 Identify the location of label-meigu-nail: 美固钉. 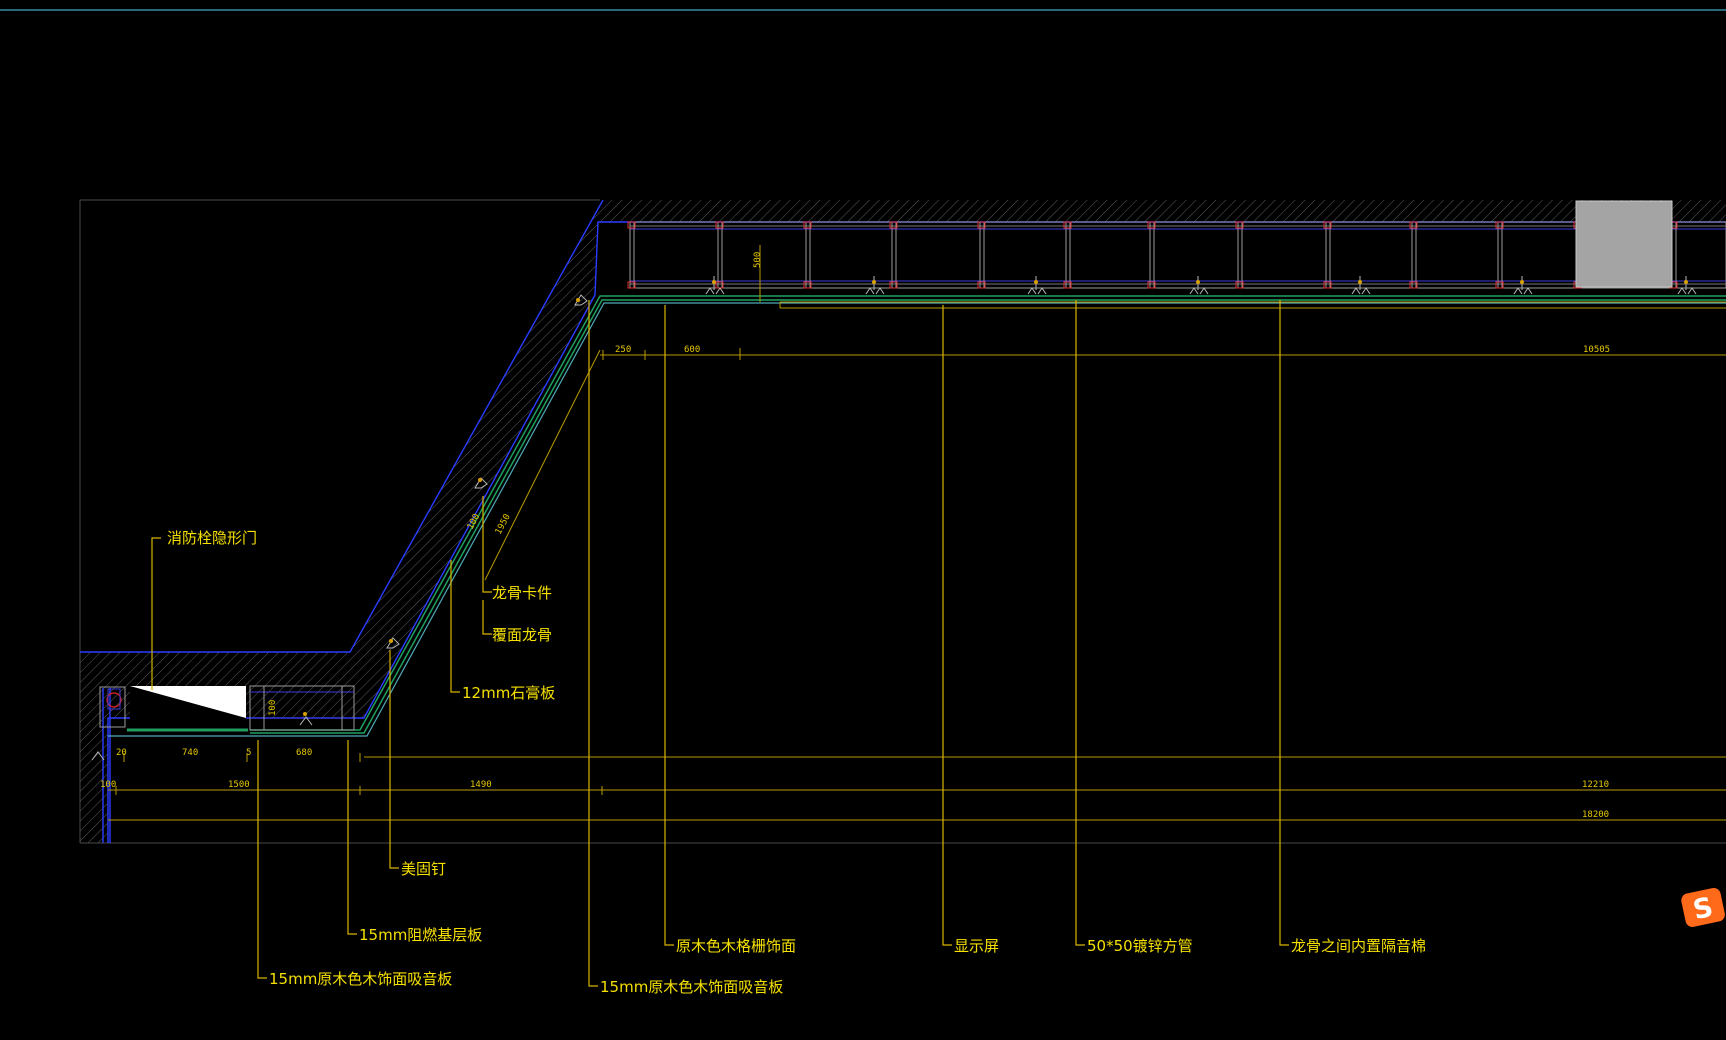
(423, 869).